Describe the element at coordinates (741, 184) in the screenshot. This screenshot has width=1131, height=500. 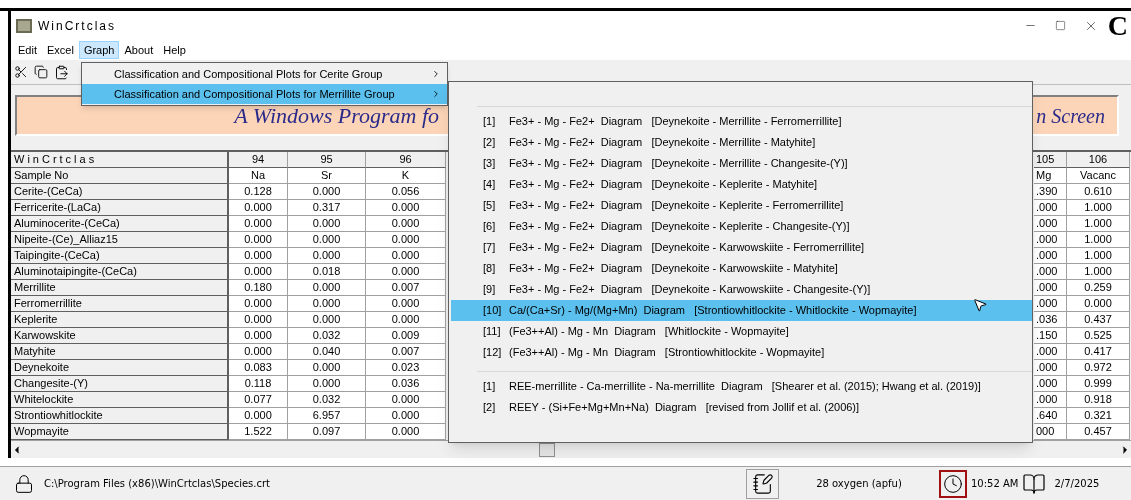
I see `submenu-item: [4] Fe3+ - Mg - Fe2+ Diagram [Deynekoite - Keplerite - Matyhite]` at that location.